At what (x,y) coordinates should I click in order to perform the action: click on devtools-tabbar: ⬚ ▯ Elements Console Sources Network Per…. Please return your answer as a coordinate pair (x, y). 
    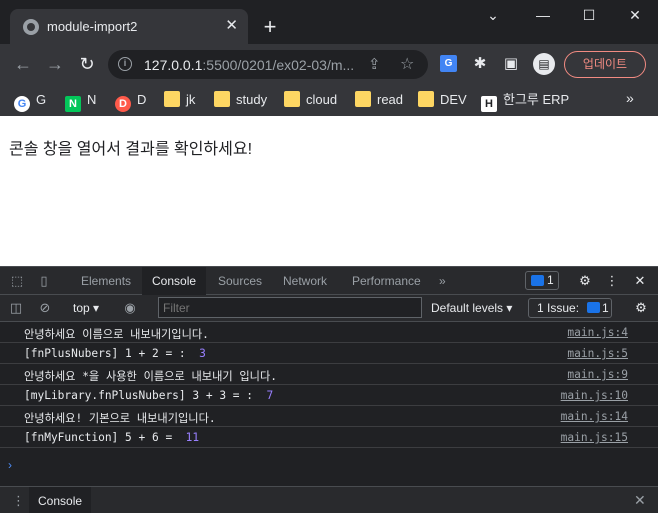
    Looking at the image, I should click on (329, 281).